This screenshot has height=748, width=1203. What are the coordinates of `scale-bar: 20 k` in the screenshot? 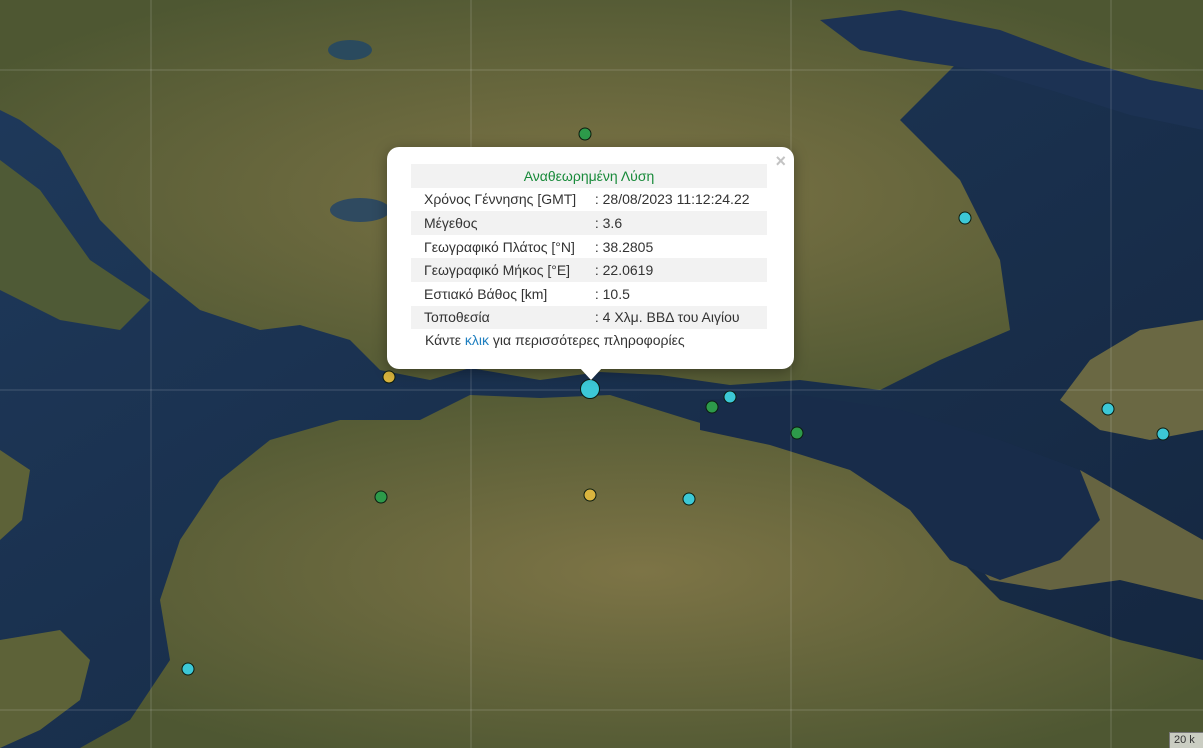 It's located at (1186, 740).